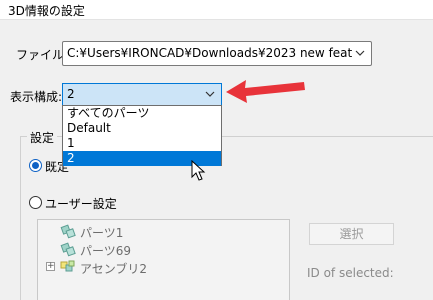 The height and width of the screenshot is (300, 433). I want to click on default-radio, so click(35, 165).